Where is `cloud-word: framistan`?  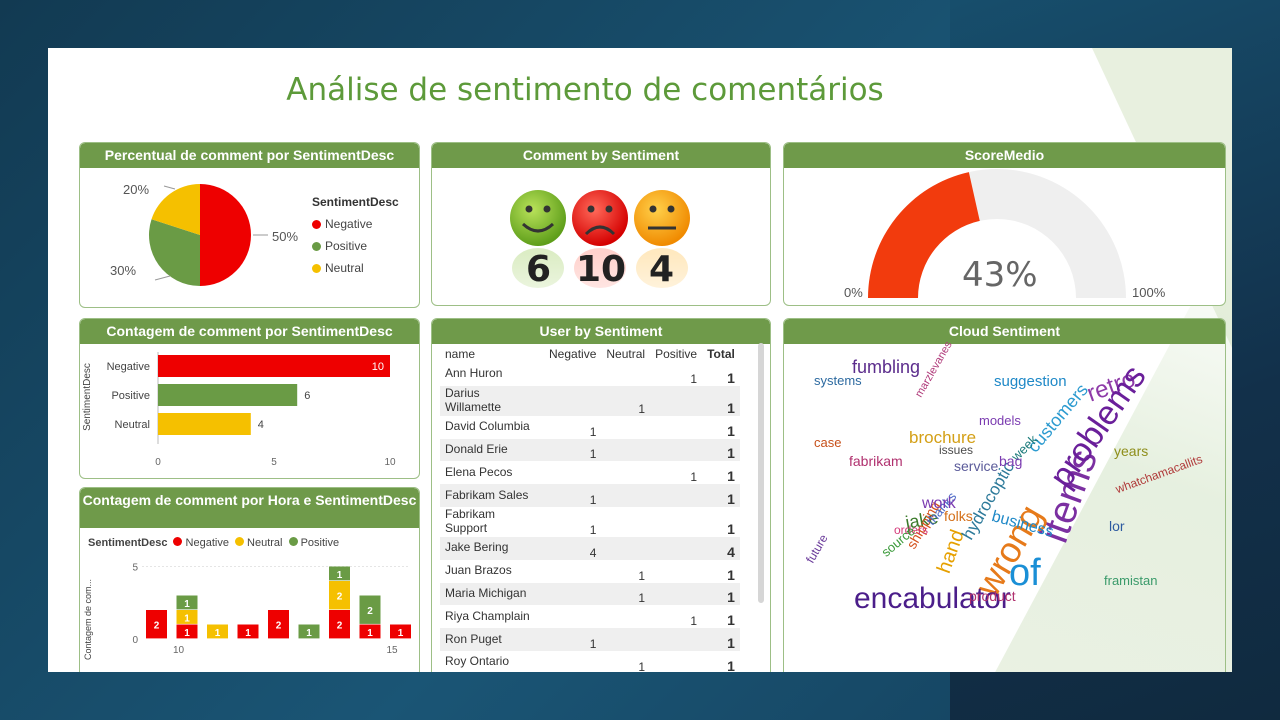
cloud-word: framistan is located at coordinates (1130, 580).